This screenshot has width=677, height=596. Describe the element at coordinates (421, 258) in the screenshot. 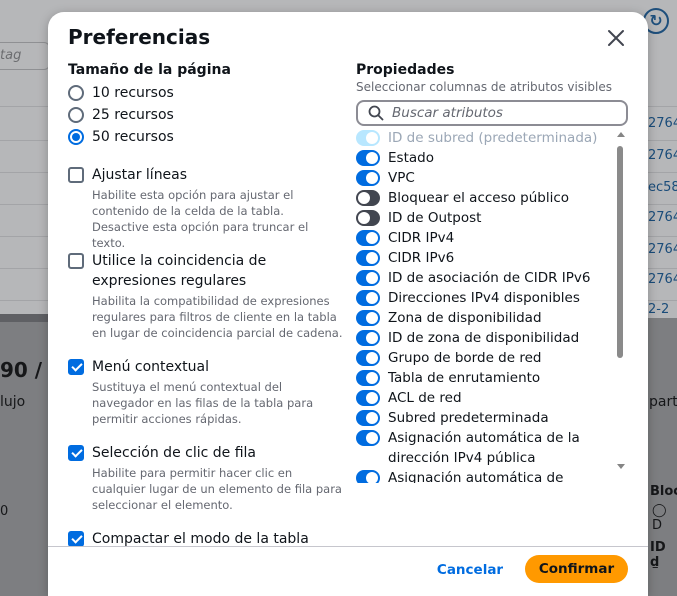

I see `attribute-label: CIDR IPv6` at that location.